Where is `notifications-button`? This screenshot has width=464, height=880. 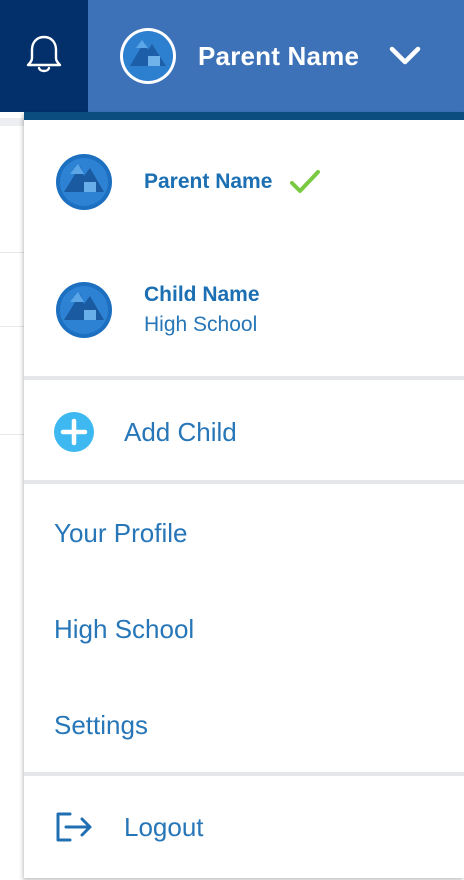 notifications-button is located at coordinates (44, 56).